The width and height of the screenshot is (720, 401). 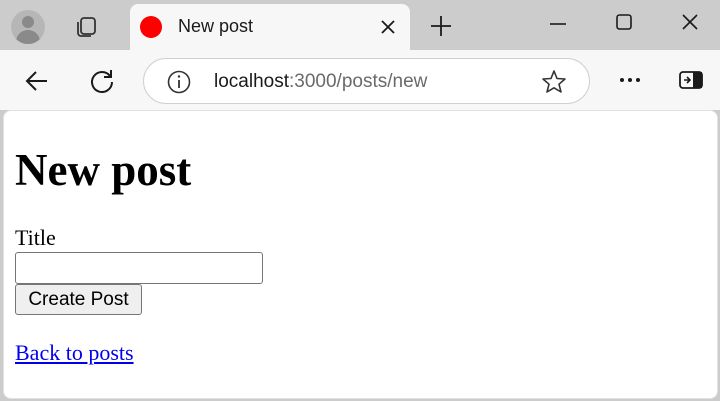 I want to click on back-to-posts-link: Back to posts, so click(x=74, y=353).